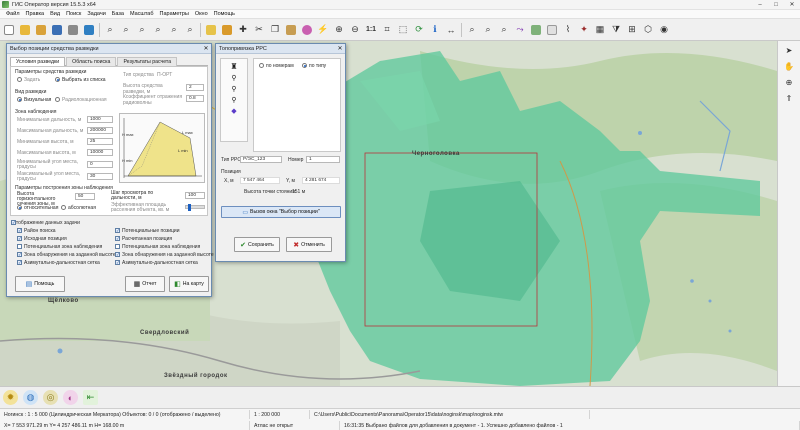 The height and width of the screenshot is (430, 800). What do you see at coordinates (19, 230) in the screenshot?
I see `chk-search-area: ✓` at bounding box center [19, 230].